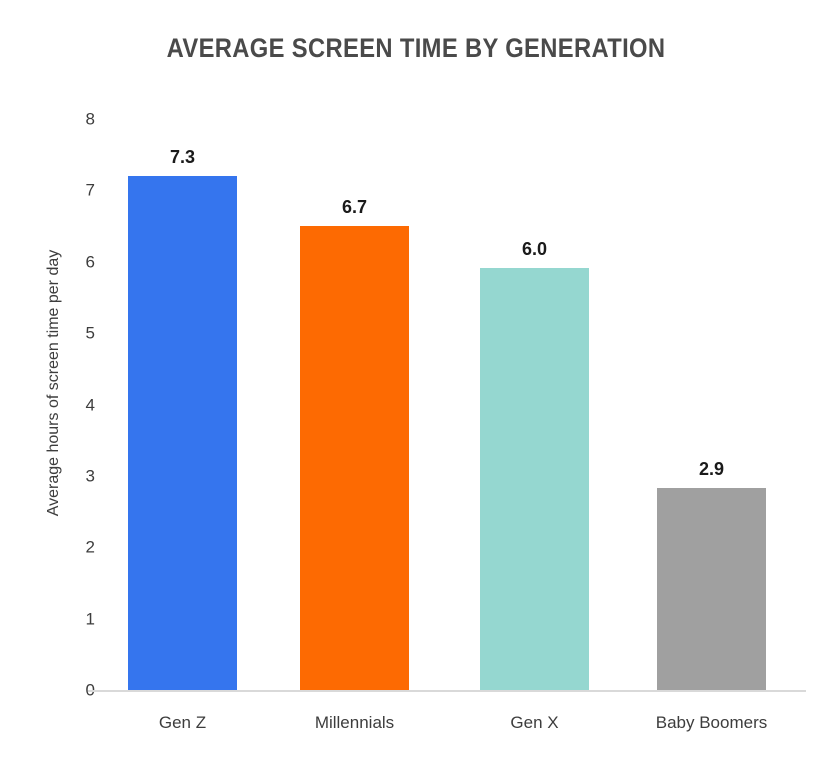 The image size is (832, 774). What do you see at coordinates (711, 589) in the screenshot?
I see `bar-baby-boomers` at bounding box center [711, 589].